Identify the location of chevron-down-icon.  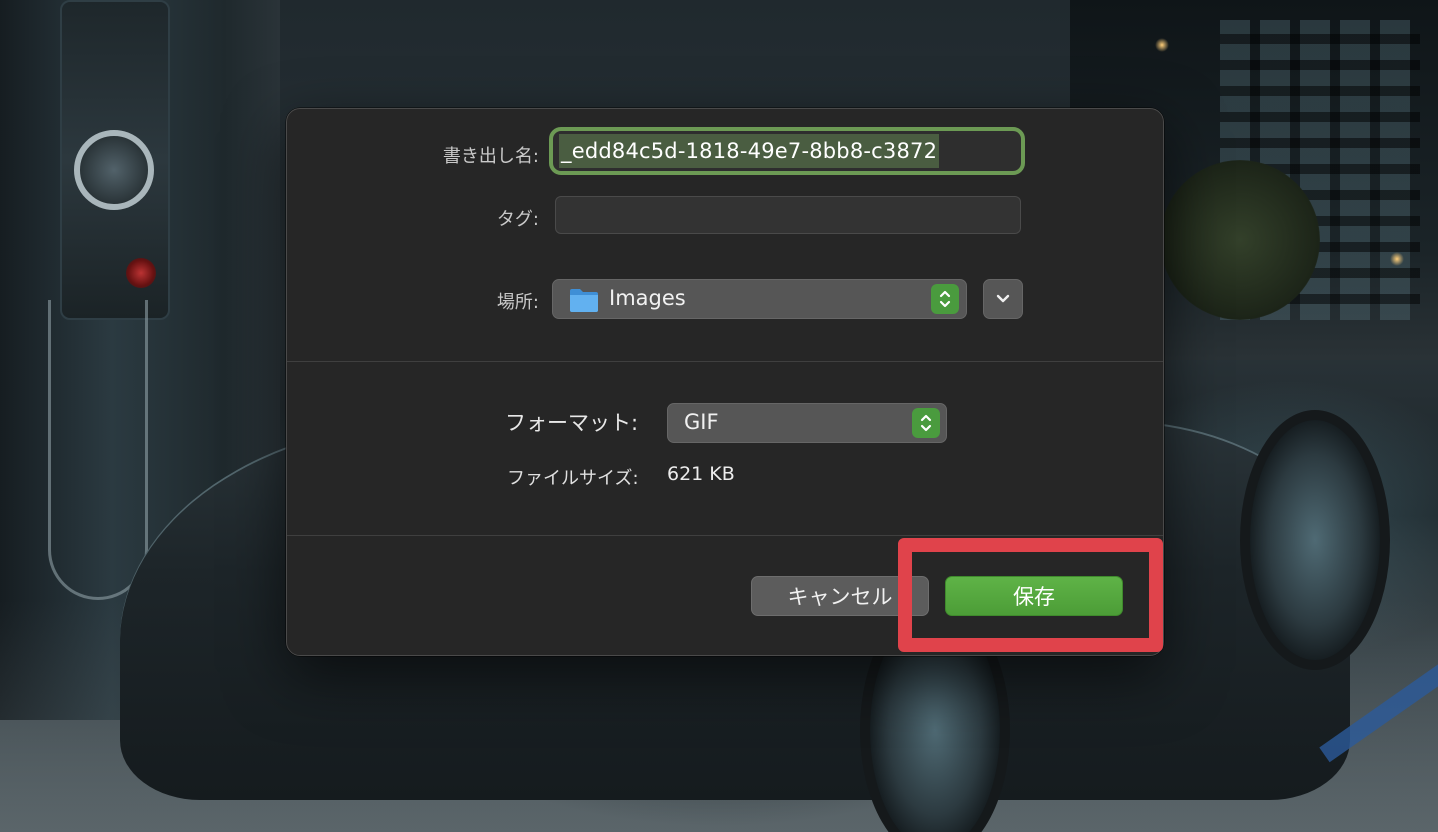
(1003, 298).